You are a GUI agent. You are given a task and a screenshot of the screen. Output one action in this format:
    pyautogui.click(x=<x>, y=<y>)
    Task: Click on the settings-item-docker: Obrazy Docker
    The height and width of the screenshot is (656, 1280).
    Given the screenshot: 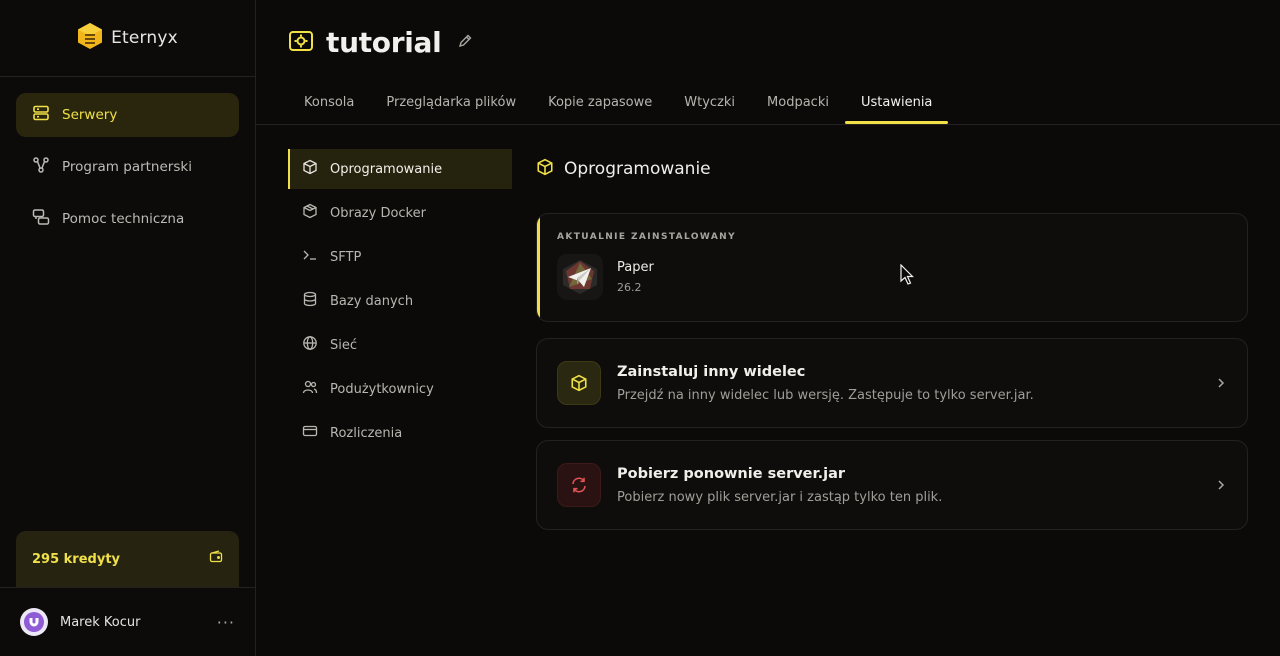 What is the action you would take?
    pyautogui.click(x=400, y=213)
    